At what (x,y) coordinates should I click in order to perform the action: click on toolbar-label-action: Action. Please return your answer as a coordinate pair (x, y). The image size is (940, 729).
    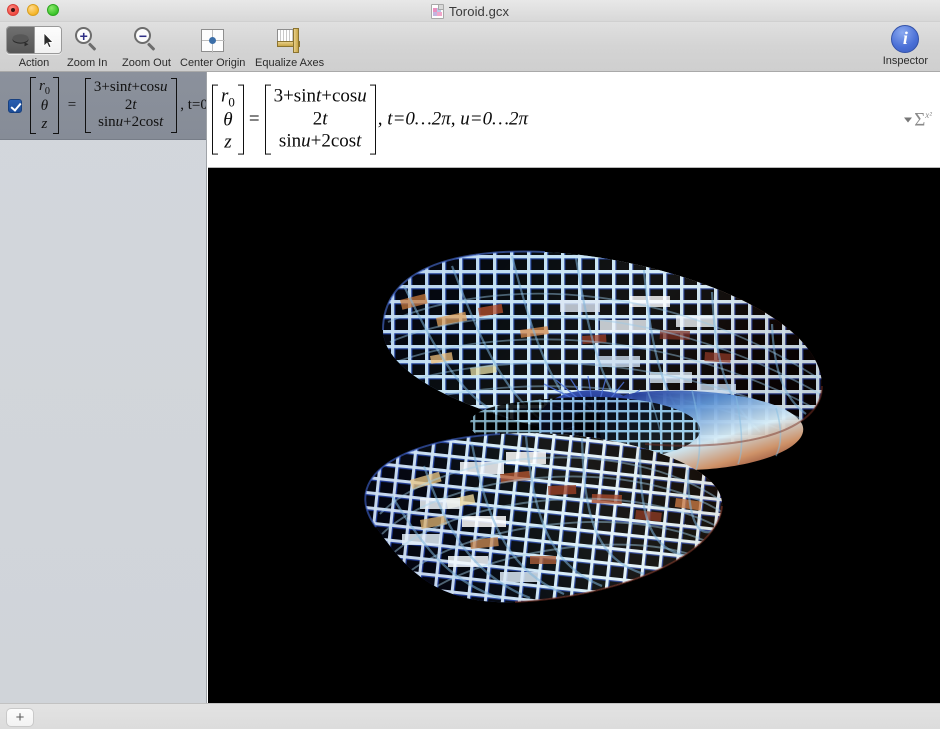
    Looking at the image, I should click on (34, 63).